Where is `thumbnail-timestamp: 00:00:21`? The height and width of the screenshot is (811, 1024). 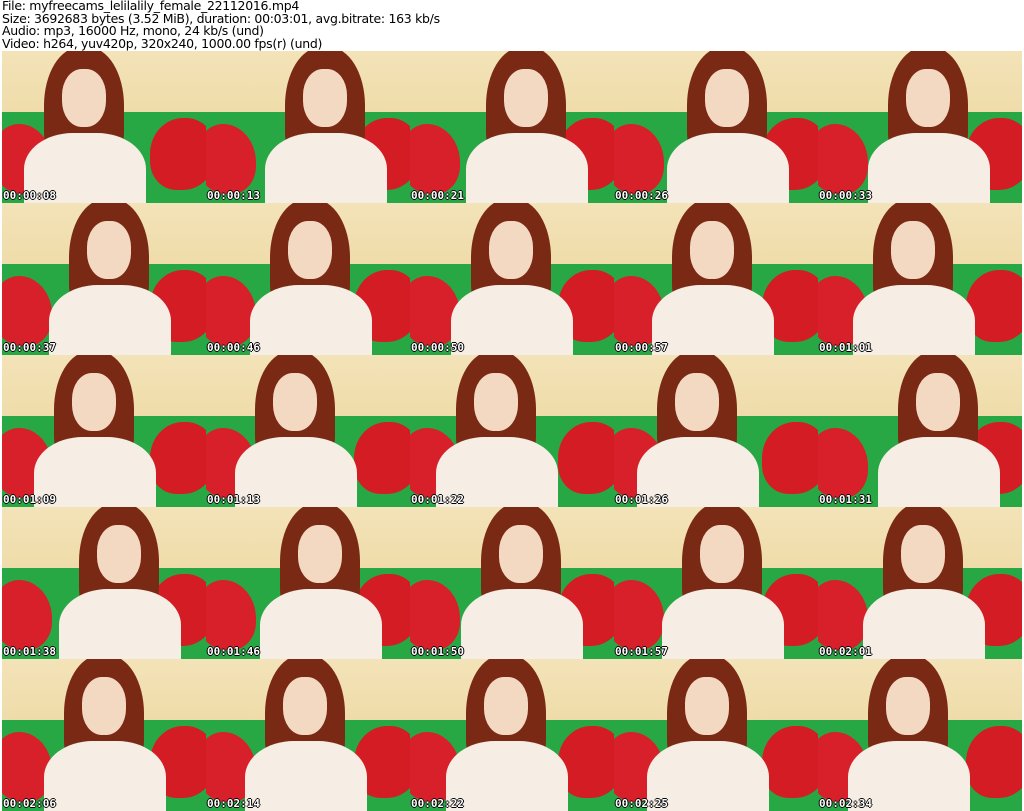
thumbnail-timestamp: 00:00:21 is located at coordinates (437, 195).